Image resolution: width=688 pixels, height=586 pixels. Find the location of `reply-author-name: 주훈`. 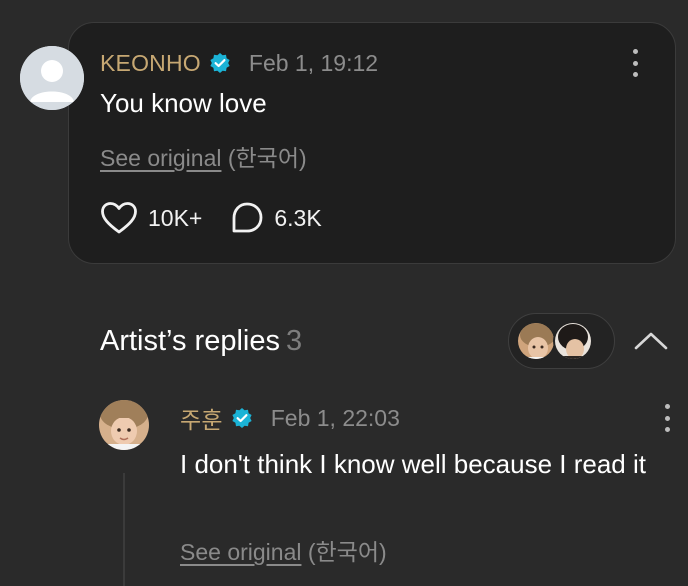

reply-author-name: 주훈 is located at coordinates (201, 418).